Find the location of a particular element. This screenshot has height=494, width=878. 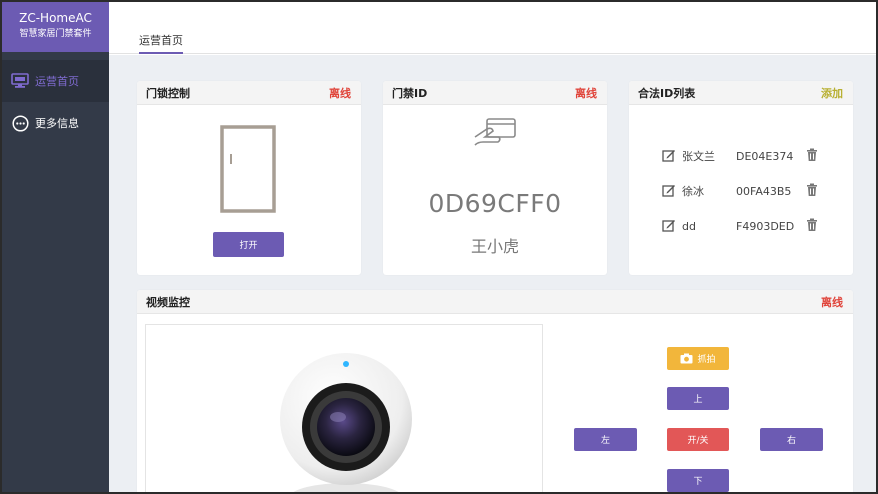

lock-control-card: 门锁控制 离线 打开 is located at coordinates (249, 178).